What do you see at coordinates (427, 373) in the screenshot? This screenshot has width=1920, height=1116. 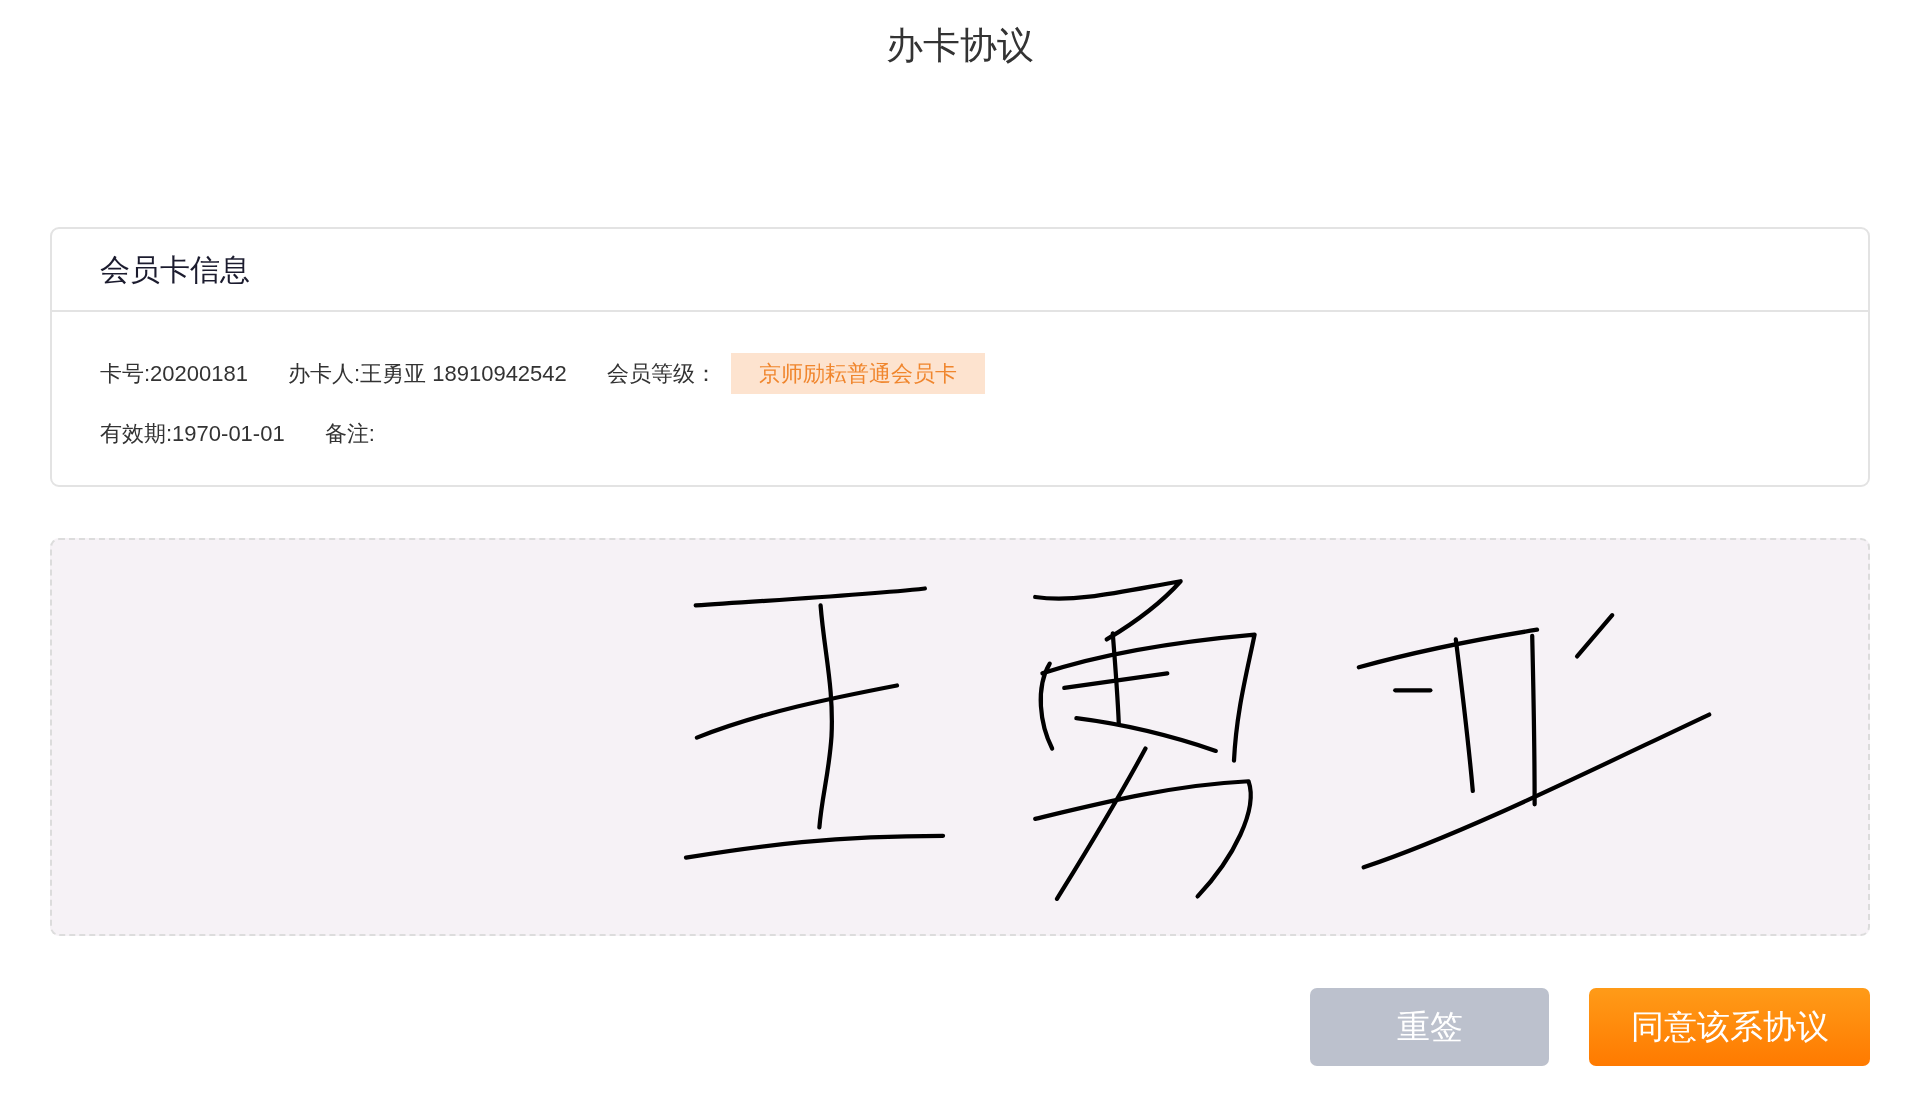 I see `info-field: 办卡人:王勇亚 18910942542` at bounding box center [427, 373].